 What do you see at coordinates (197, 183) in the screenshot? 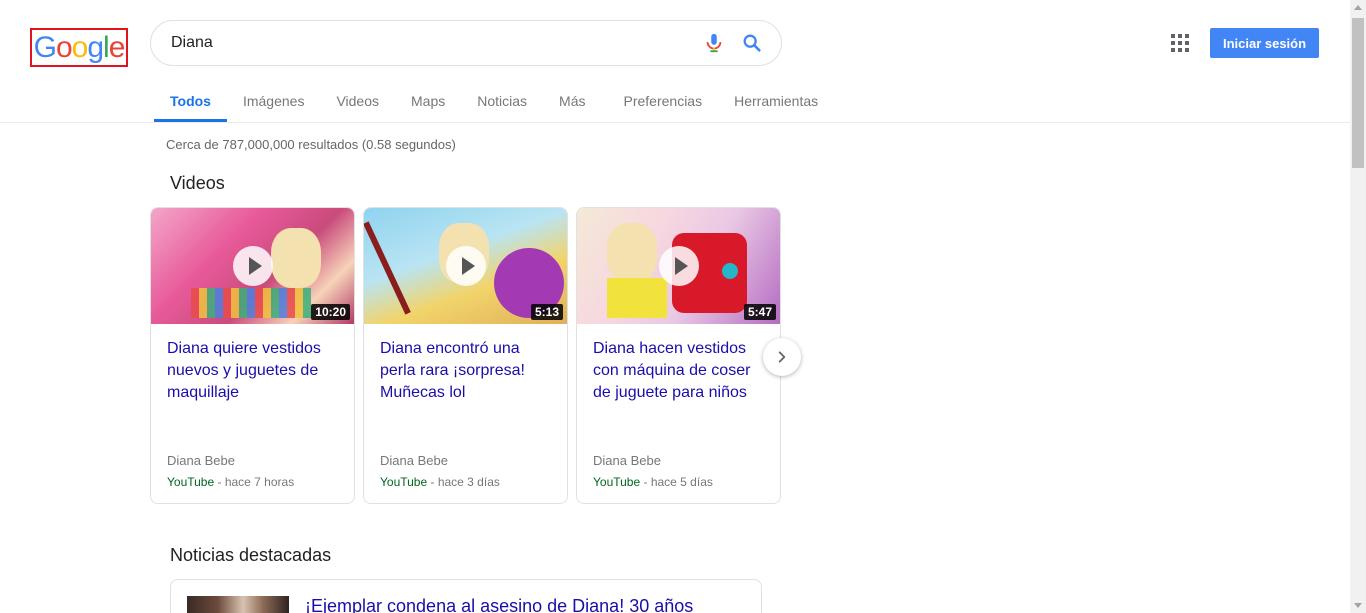
I see `videos-section-title: Videos` at bounding box center [197, 183].